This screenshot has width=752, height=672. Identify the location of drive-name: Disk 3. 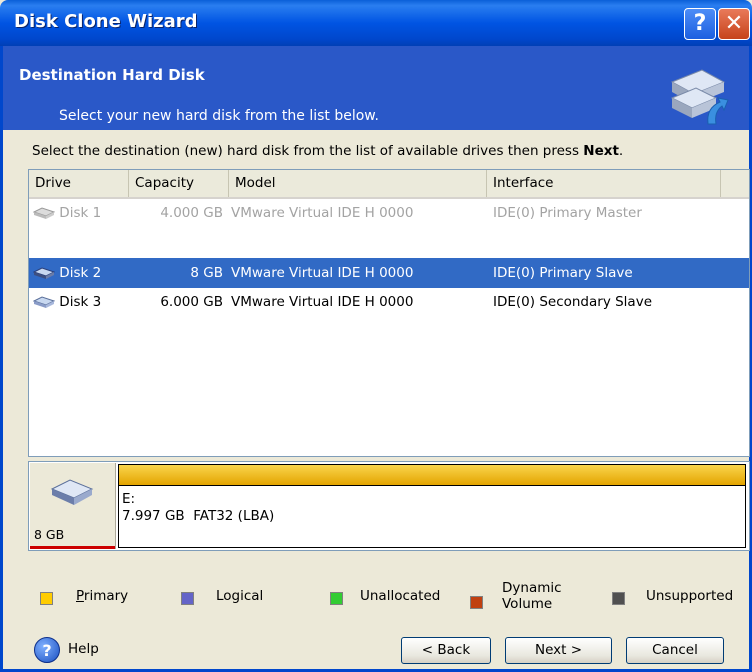
(80, 302).